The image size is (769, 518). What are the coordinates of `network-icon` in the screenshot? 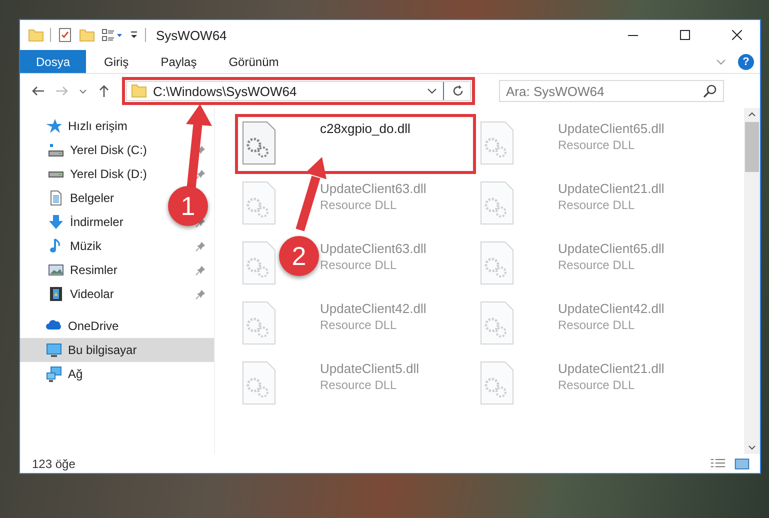 It's located at (54, 374).